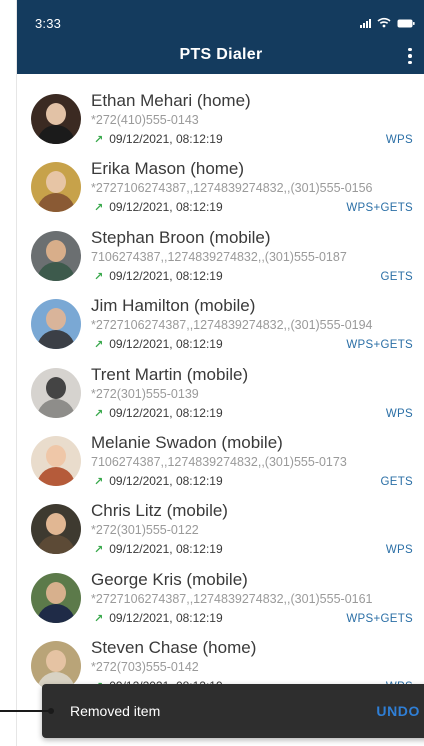 This screenshot has height=746, width=424. I want to click on contact-name: Melanie Swadon (mobile), so click(187, 442).